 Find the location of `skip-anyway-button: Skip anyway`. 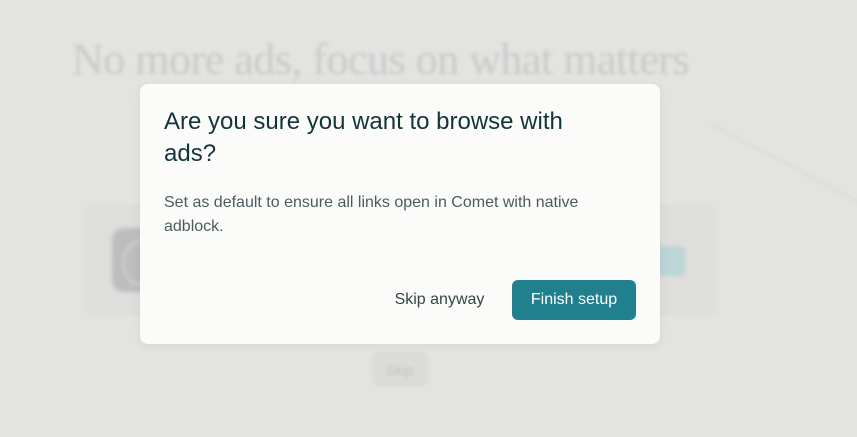

skip-anyway-button: Skip anyway is located at coordinates (439, 300).